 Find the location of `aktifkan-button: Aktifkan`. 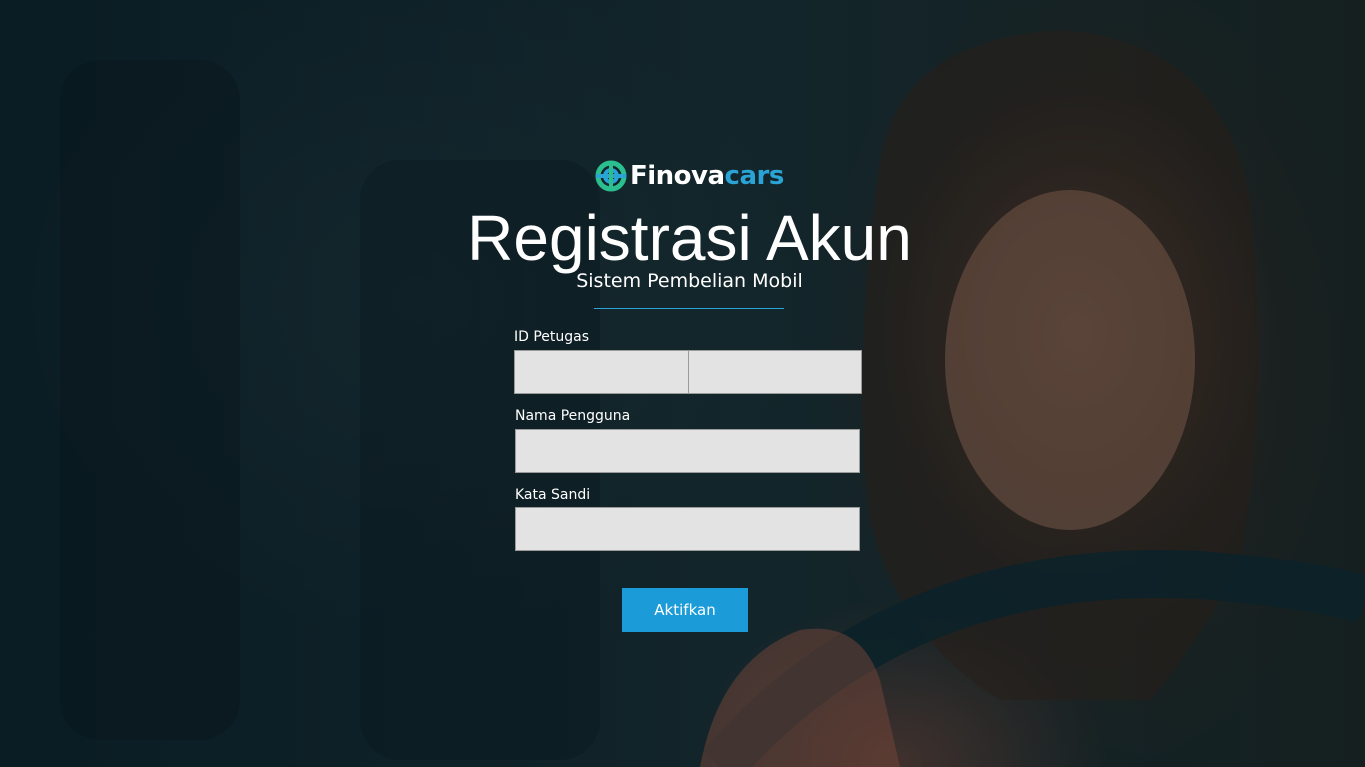

aktifkan-button: Aktifkan is located at coordinates (685, 610).